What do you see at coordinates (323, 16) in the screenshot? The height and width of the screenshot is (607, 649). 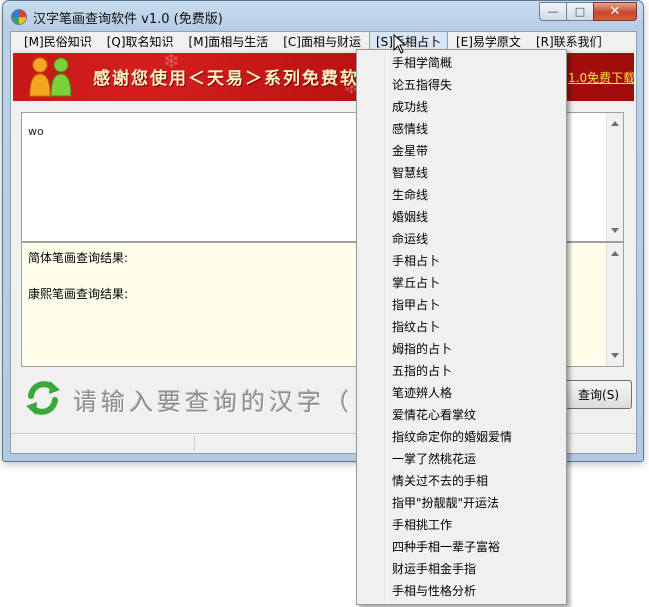 I see `title-bar: 汉字笔画查询软件 v1.0 (免费版) — □ ✕` at bounding box center [323, 16].